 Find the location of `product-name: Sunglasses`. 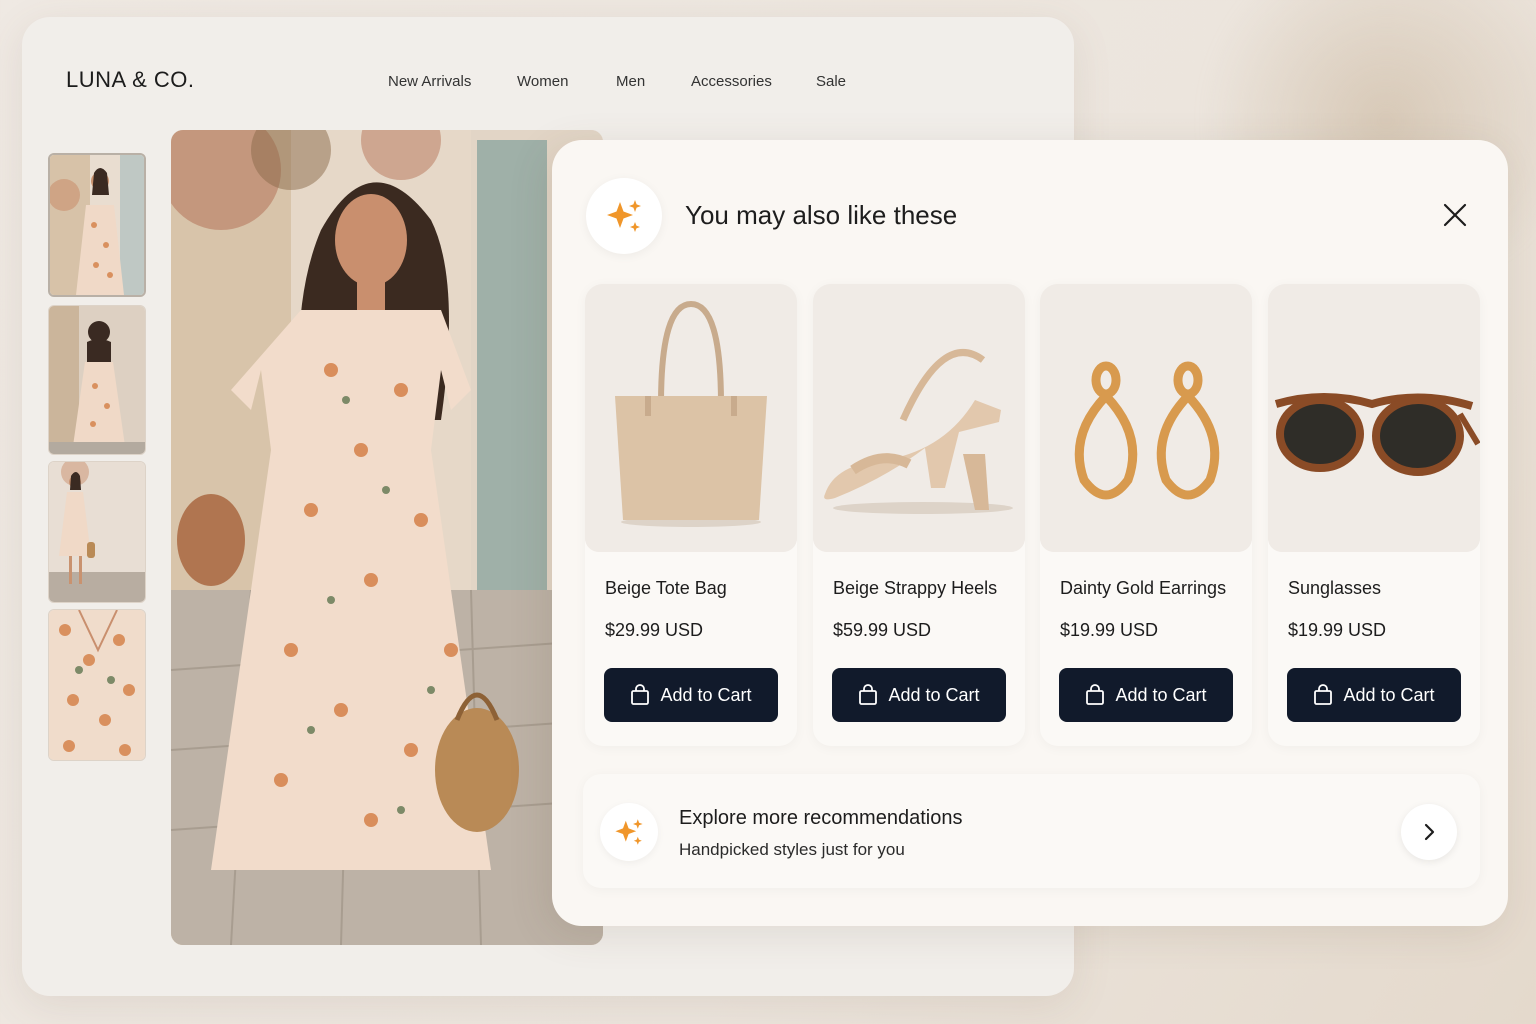

product-name: Sunglasses is located at coordinates (1334, 588).